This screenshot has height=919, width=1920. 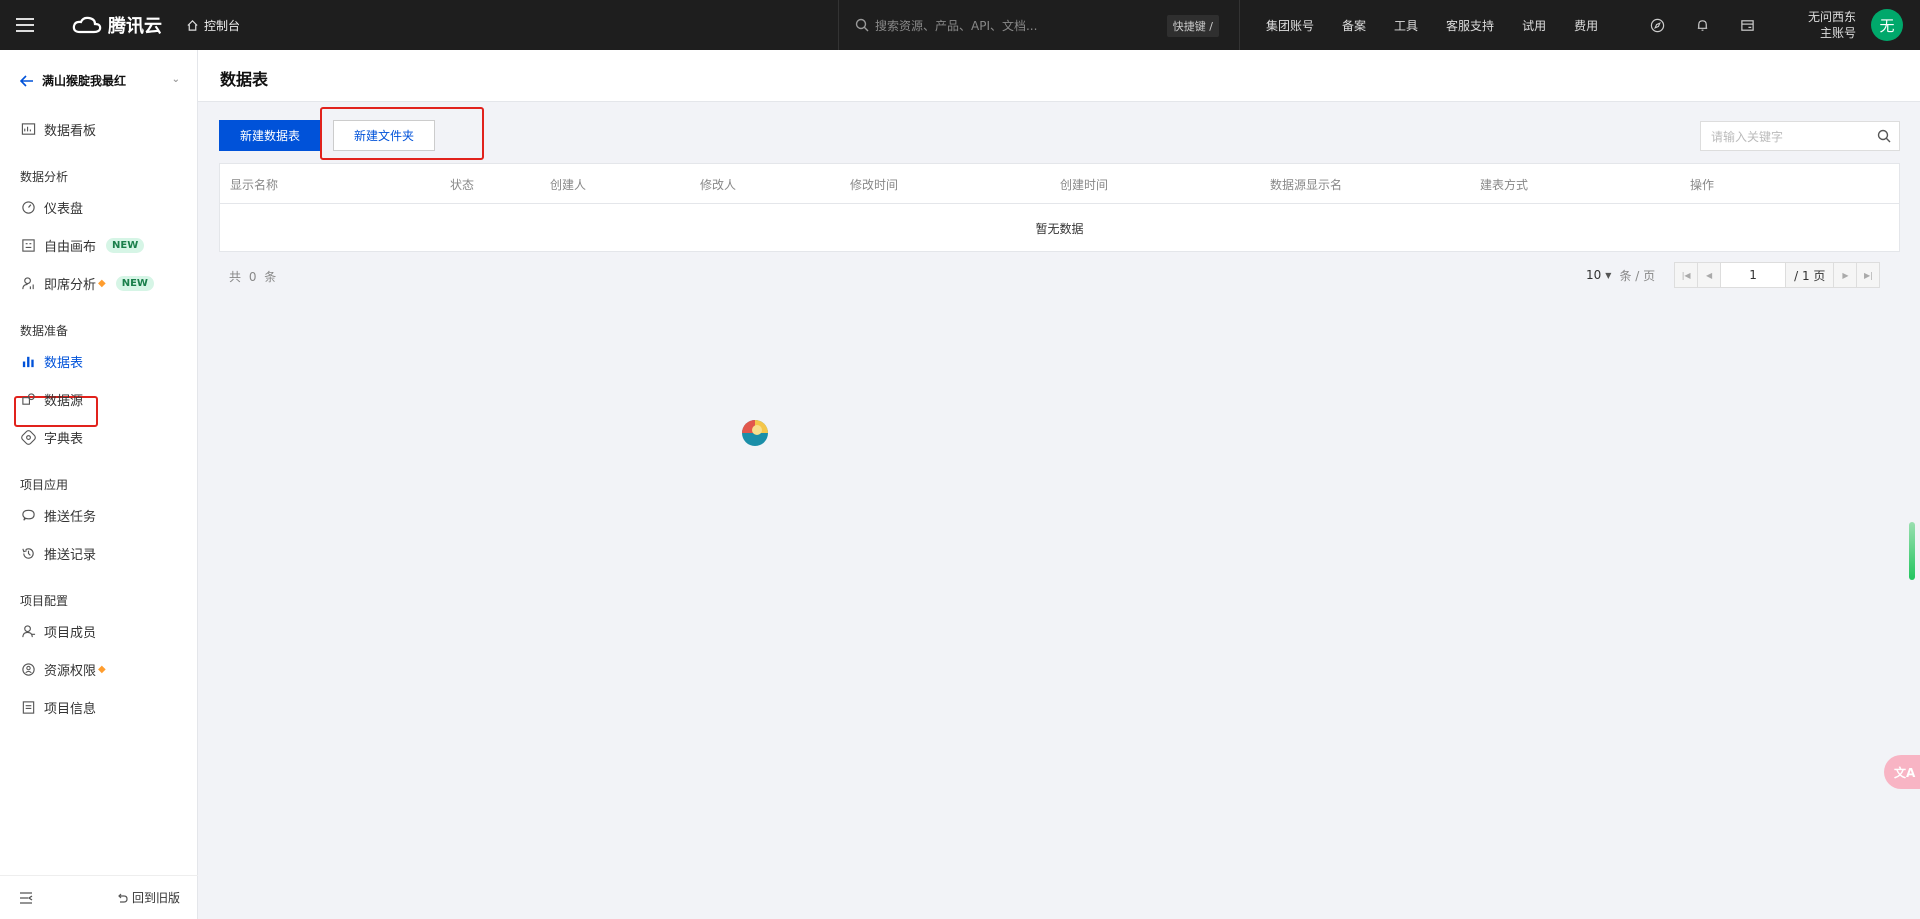 I want to click on group-data-prep: 数据准备, so click(x=44, y=331).